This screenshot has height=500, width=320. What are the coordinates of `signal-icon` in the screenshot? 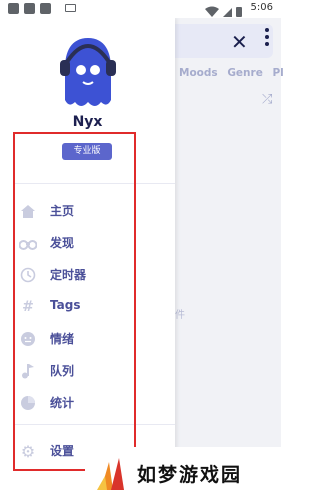 It's located at (227, 12).